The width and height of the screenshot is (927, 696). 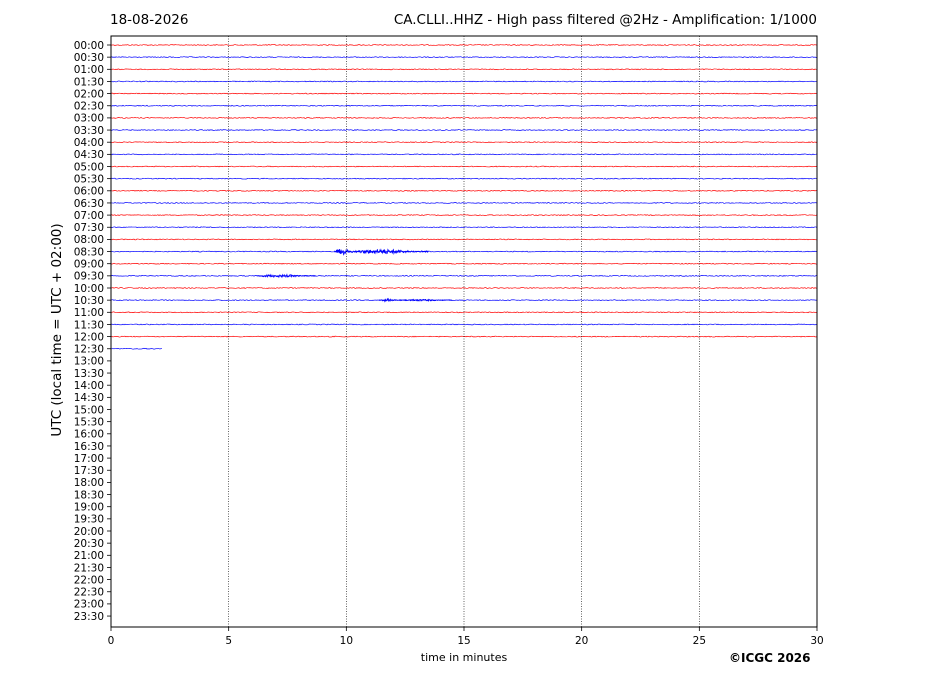 I want to click on x-tick-label-30: 30, so click(x=816, y=641).